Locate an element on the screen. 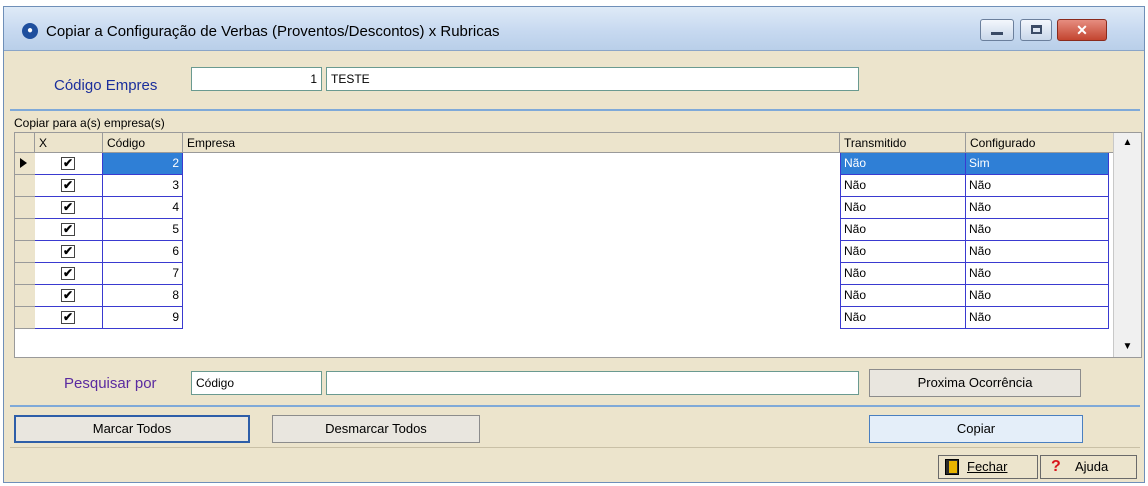  search-label: Pesquisar por is located at coordinates (110, 383).